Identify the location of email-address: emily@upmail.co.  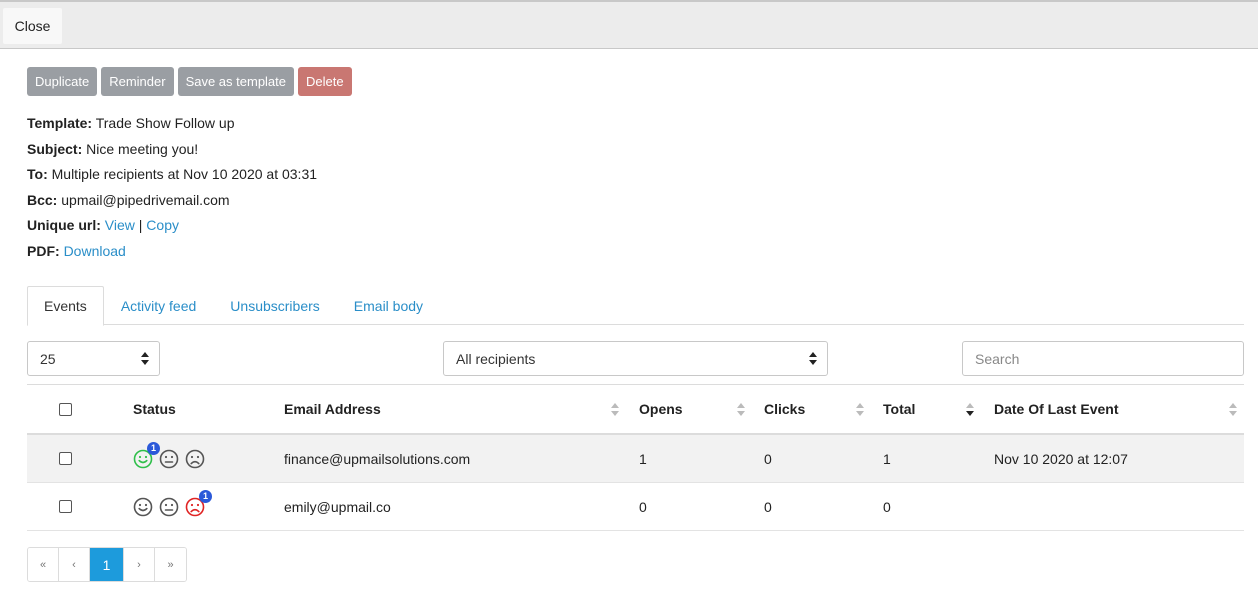
(337, 506).